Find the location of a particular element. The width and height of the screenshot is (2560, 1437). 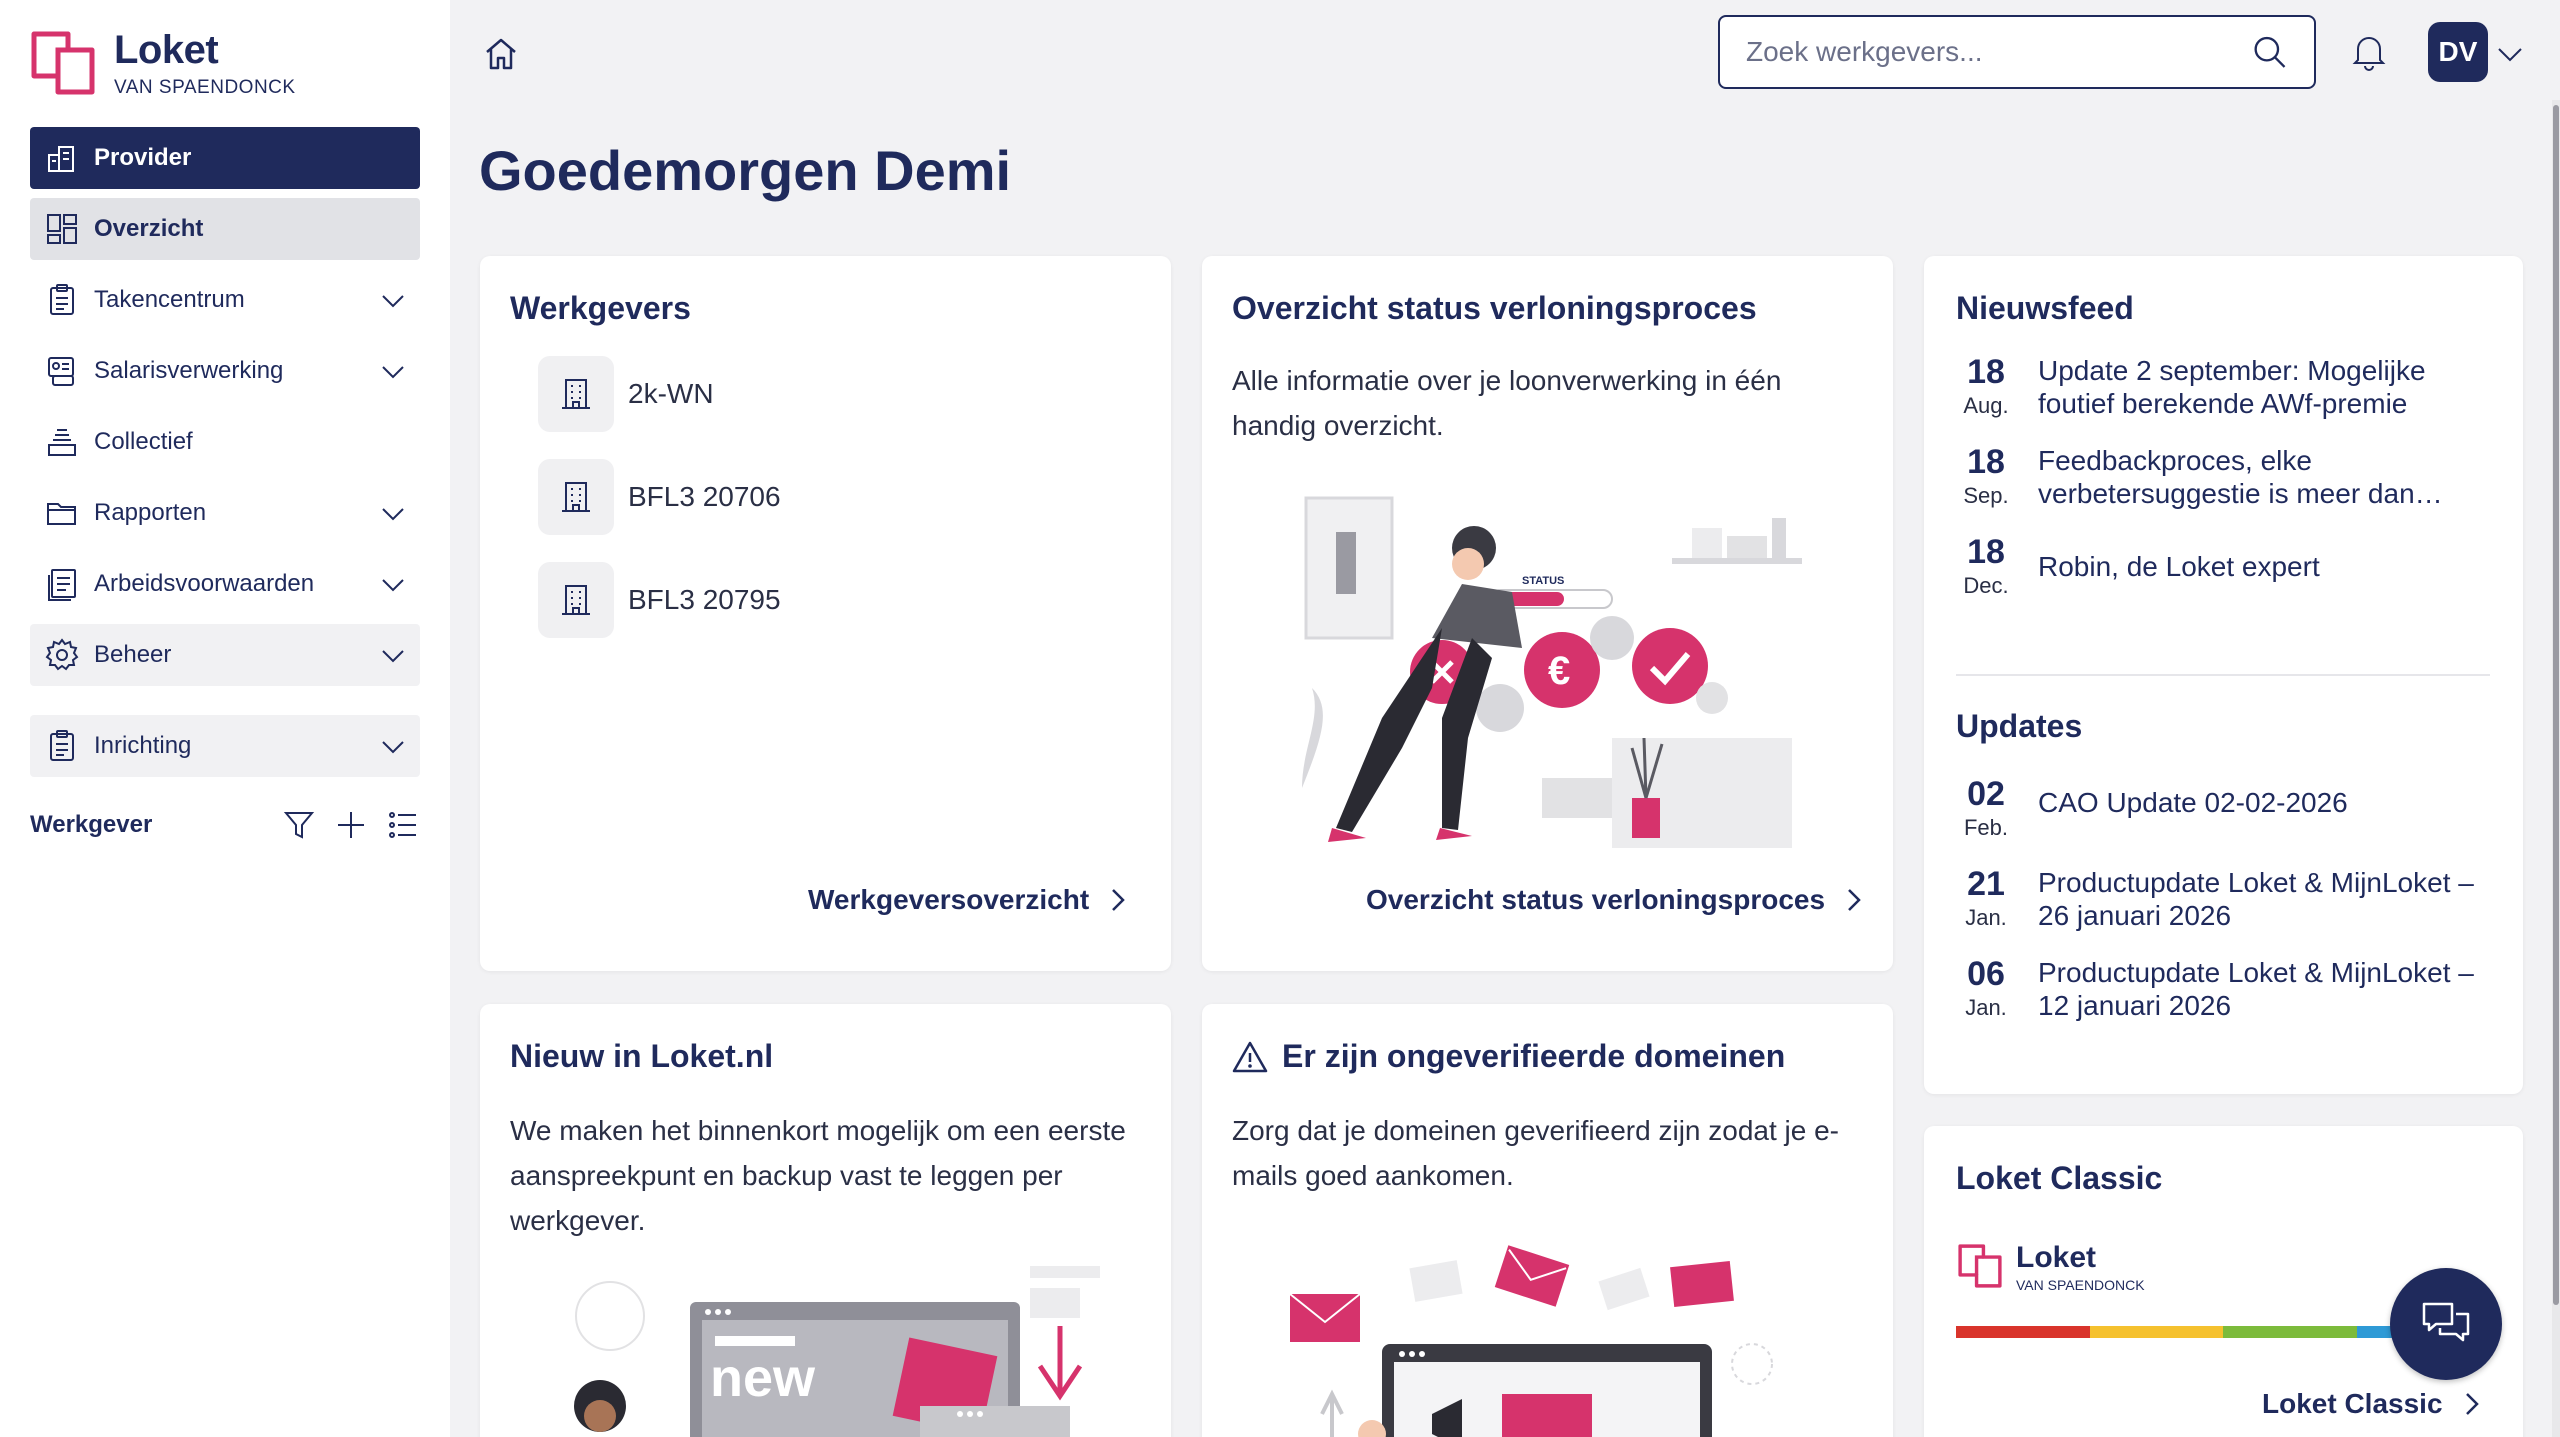

email-domain-illustration is located at coordinates (1531, 1341).